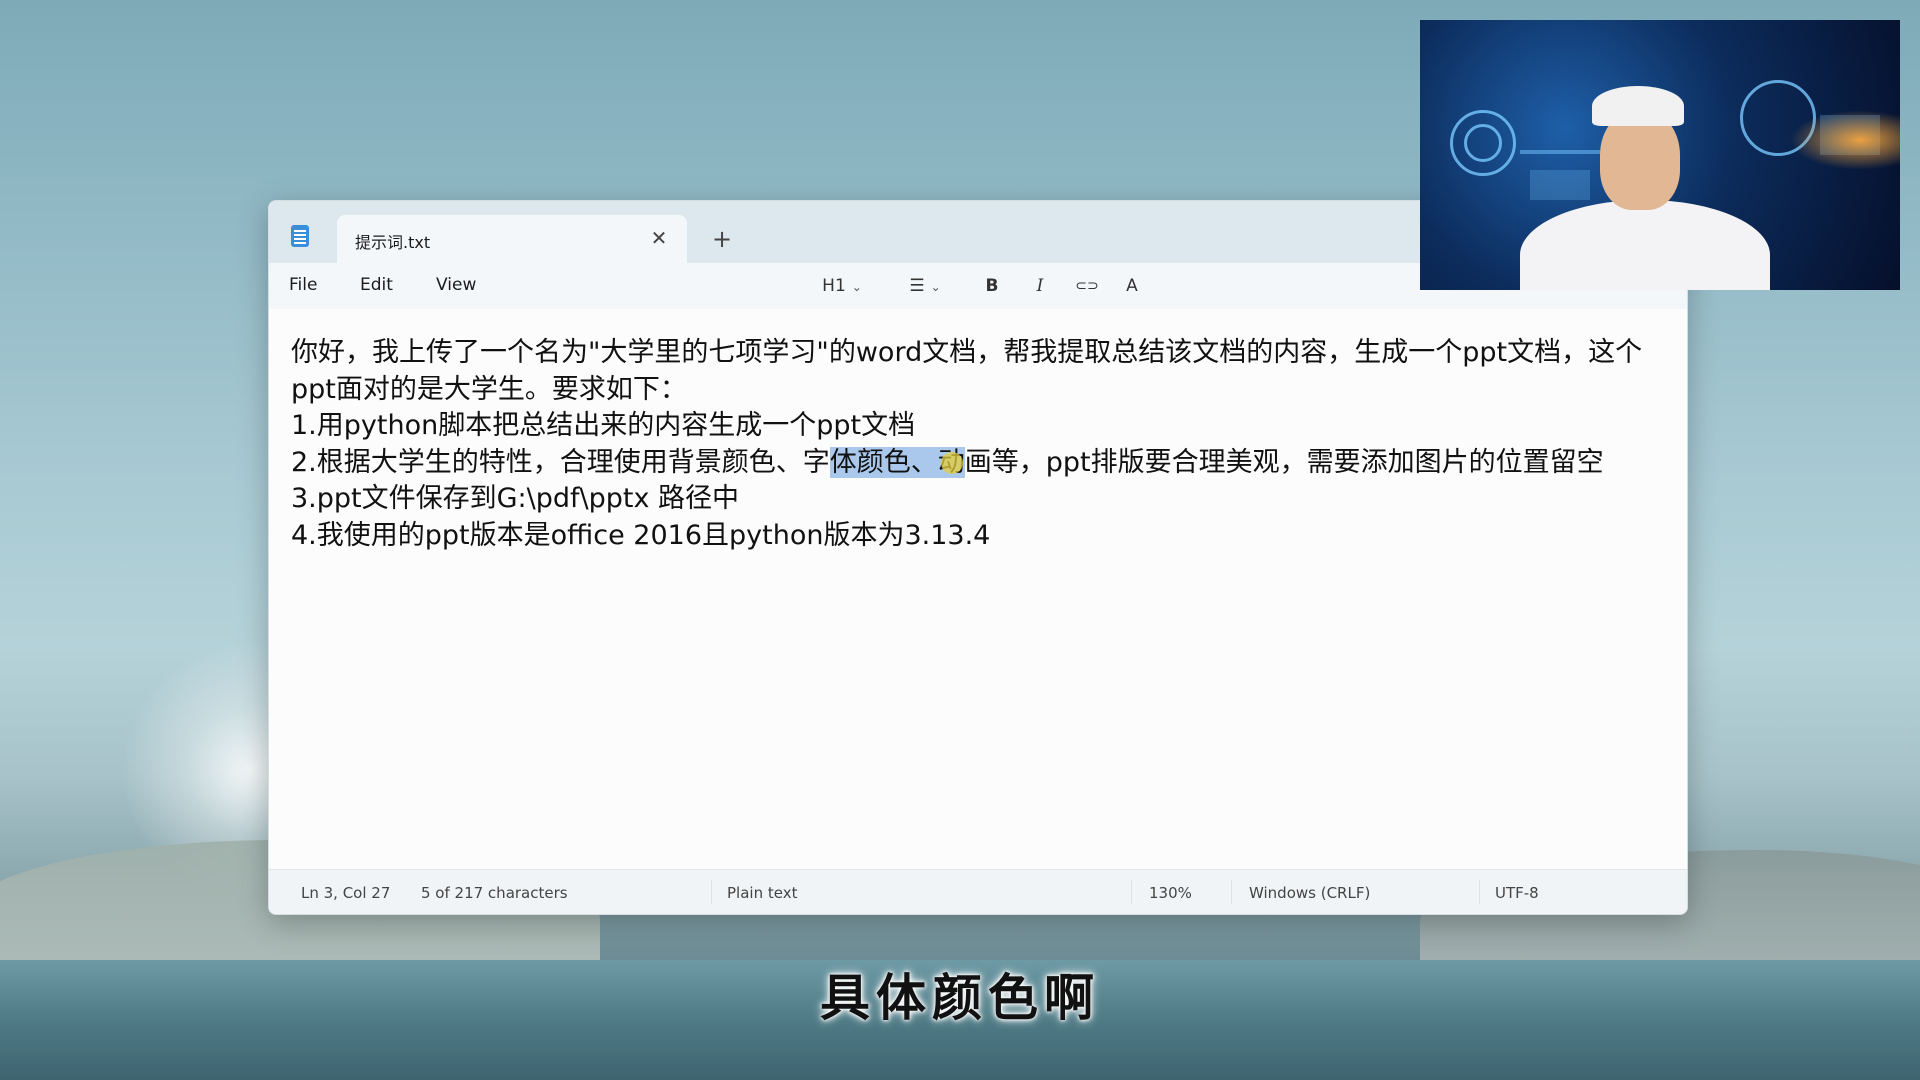 The width and height of the screenshot is (1920, 1080). Describe the element at coordinates (1560, 185) in the screenshot. I see `hud-panel` at that location.